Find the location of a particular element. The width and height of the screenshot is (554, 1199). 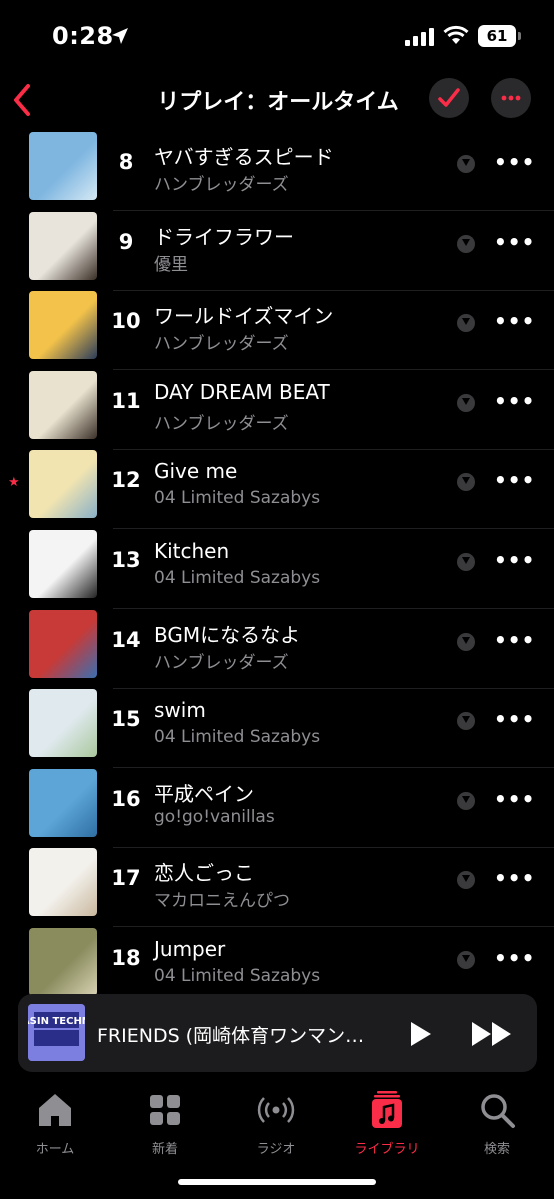

added-check-button is located at coordinates (449, 98).